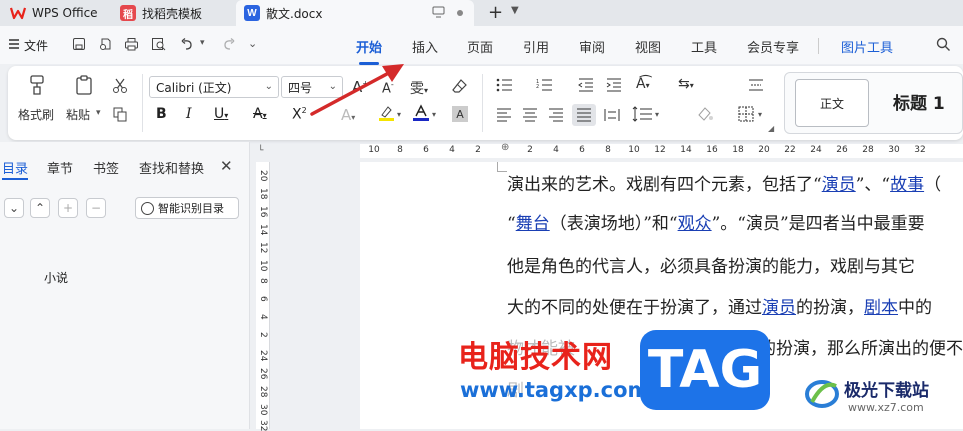 This screenshot has width=963, height=431. Describe the element at coordinates (158, 45) in the screenshot. I see `print-preview-icon` at that location.